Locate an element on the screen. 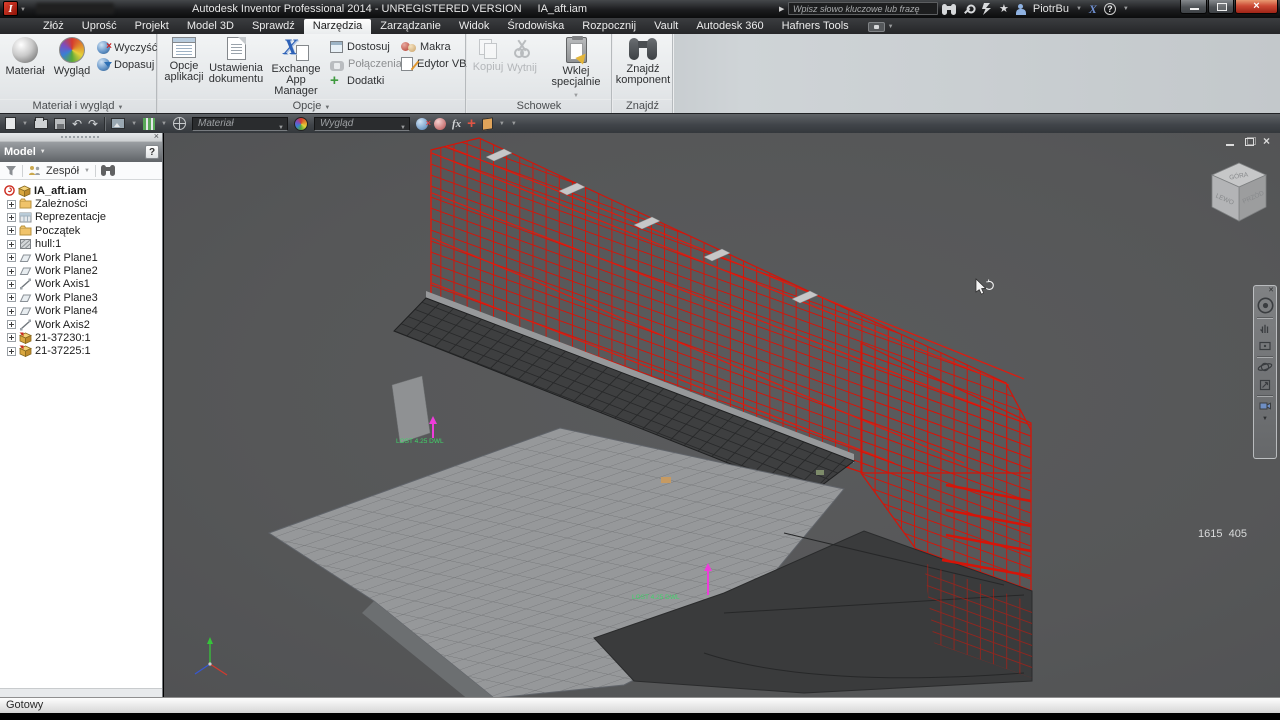  settings-wrench-icon is located at coordinates (969, 9).